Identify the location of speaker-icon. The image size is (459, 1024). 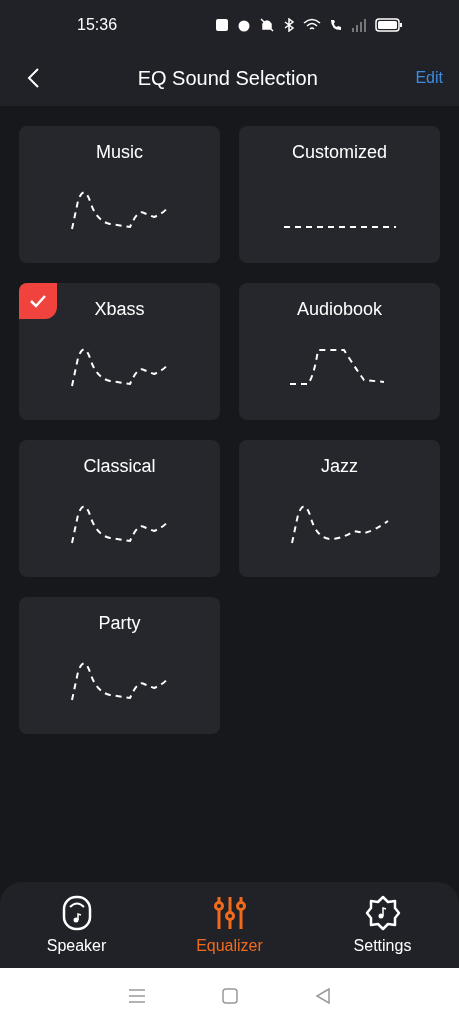
(76, 913).